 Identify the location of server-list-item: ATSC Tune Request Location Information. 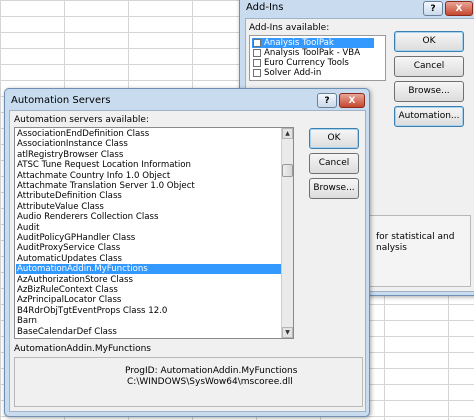
(148, 165).